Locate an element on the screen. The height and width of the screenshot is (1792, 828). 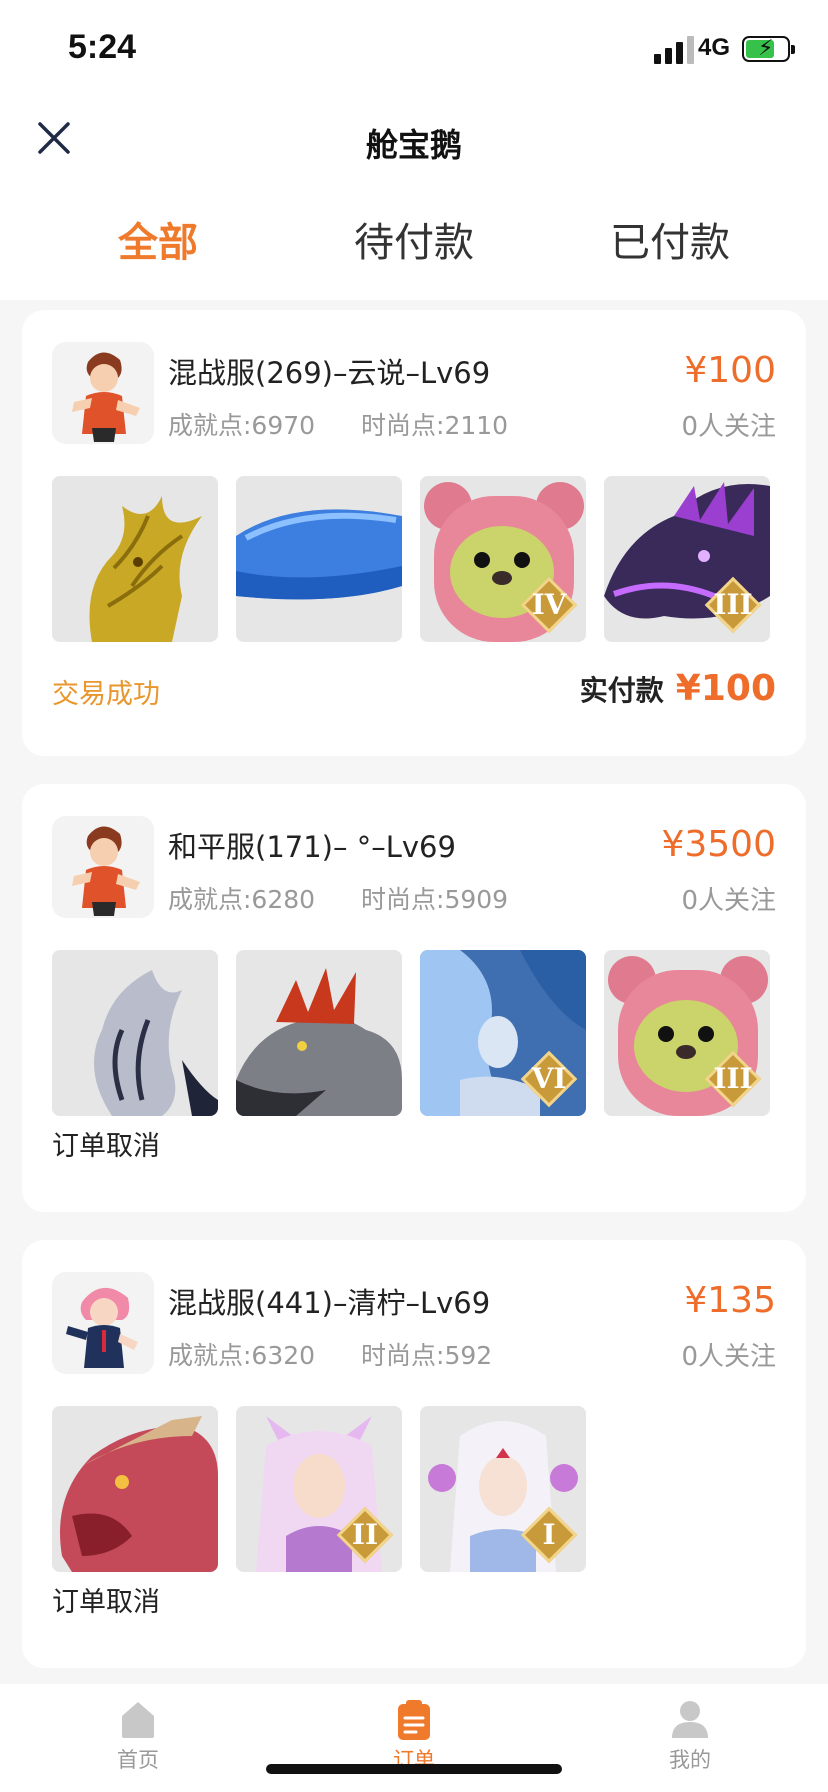
order-title: 混战服(441)–清柠–Lv69 is located at coordinates (329, 1303).